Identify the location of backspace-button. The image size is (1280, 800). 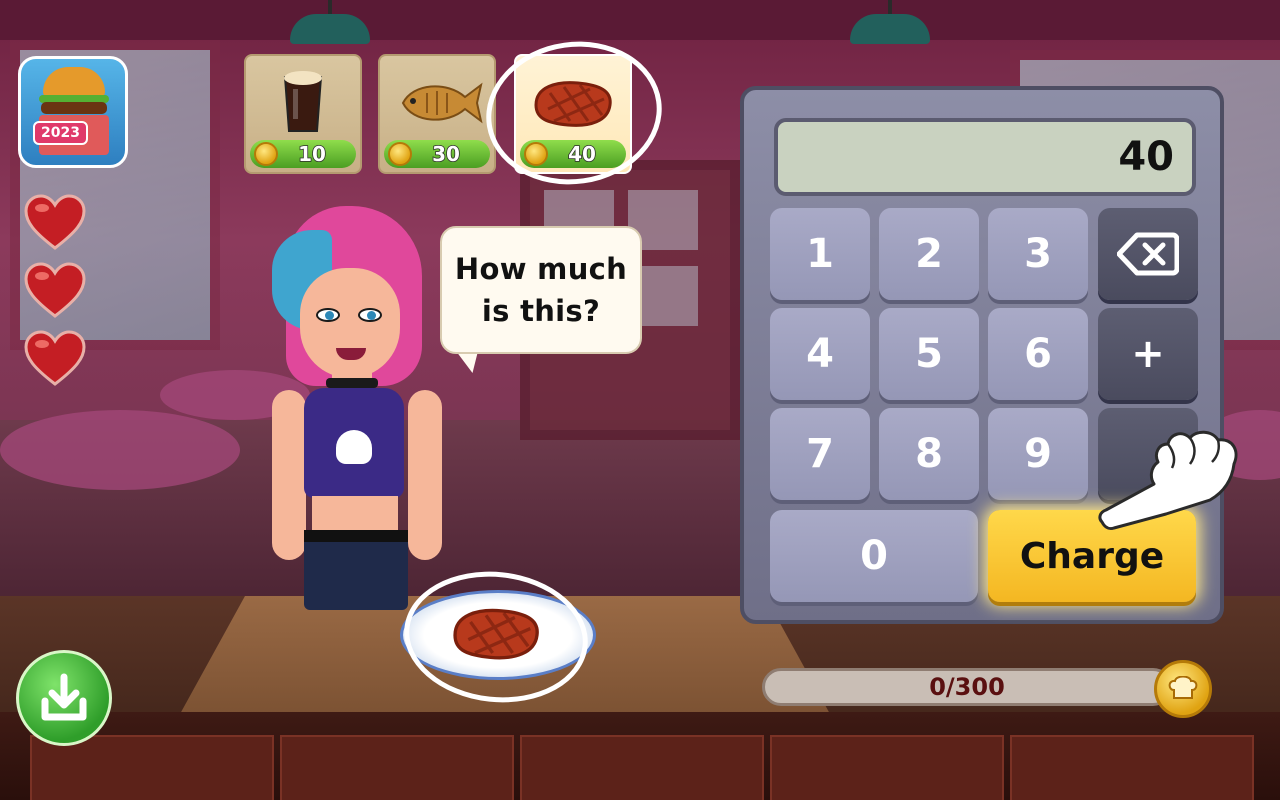
(1148, 254).